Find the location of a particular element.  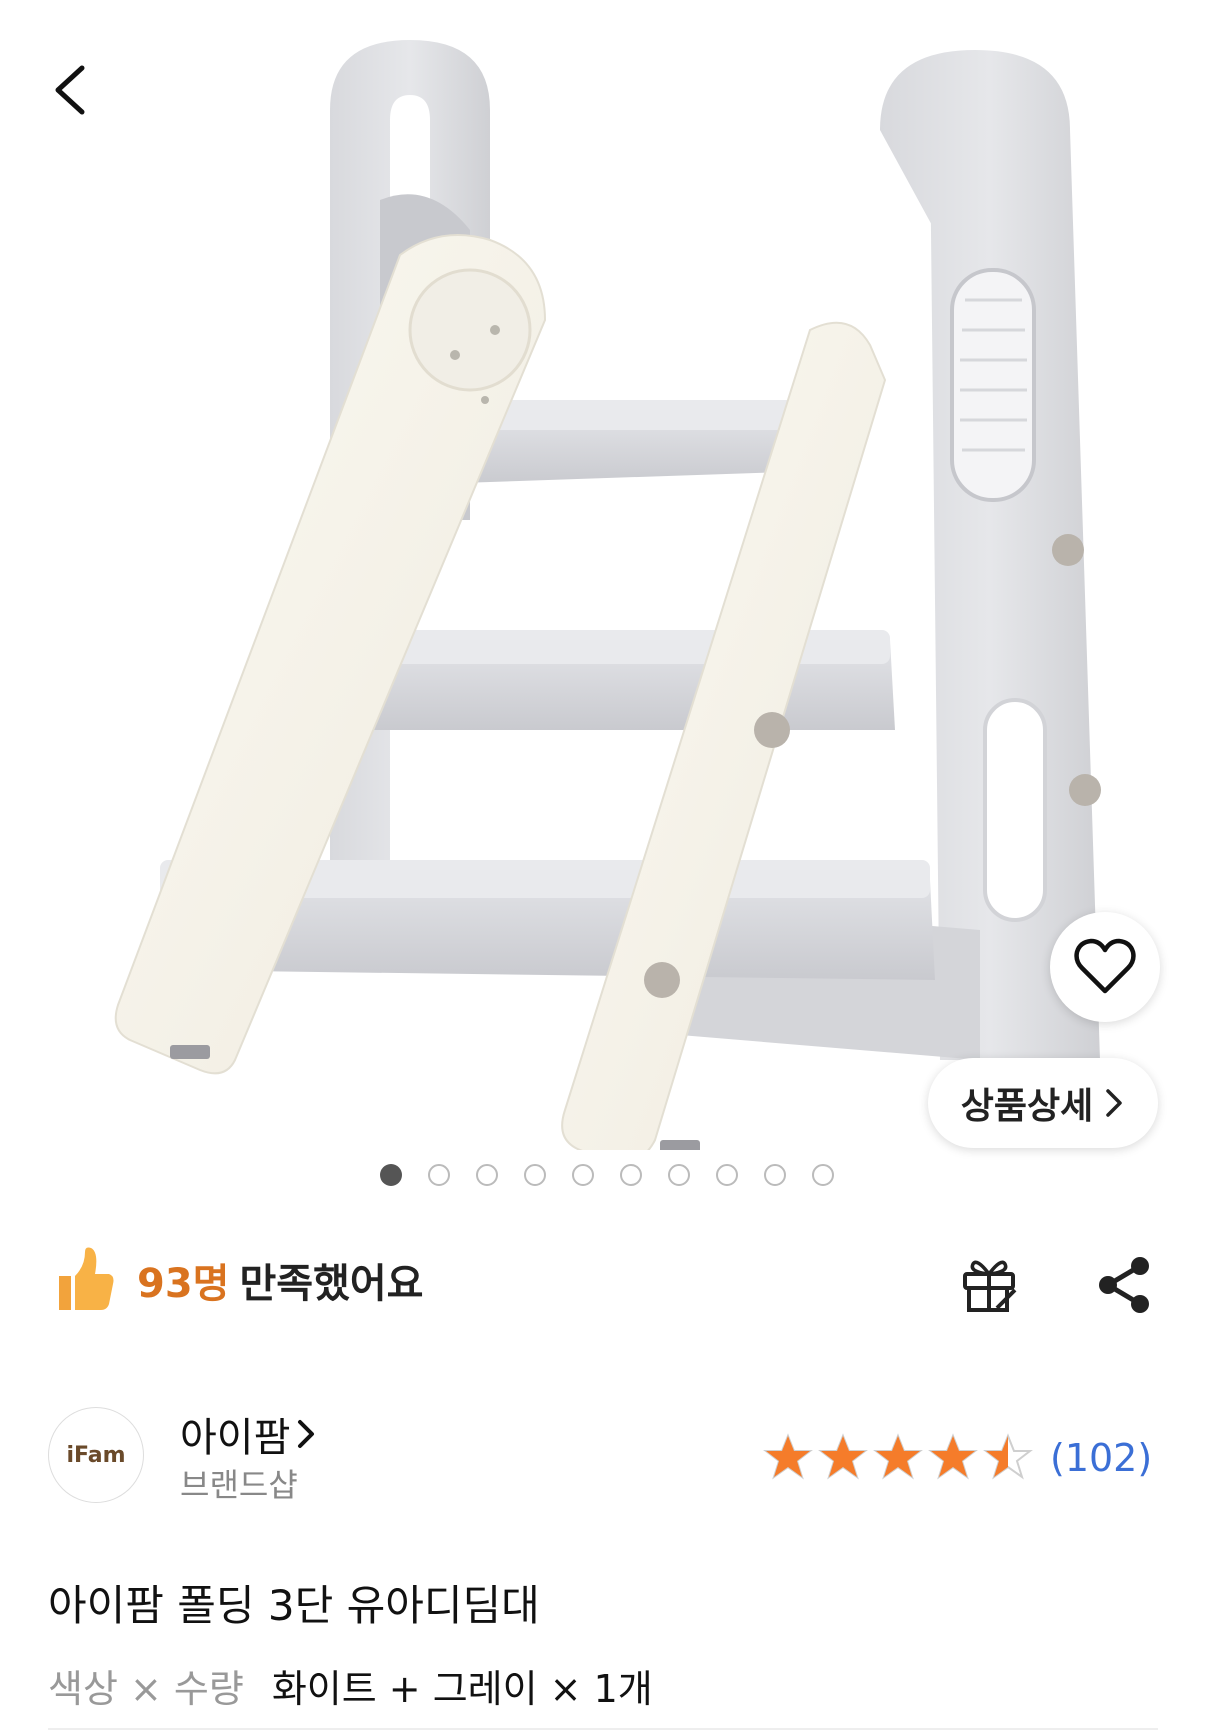

chevron-left-icon is located at coordinates (70, 90).